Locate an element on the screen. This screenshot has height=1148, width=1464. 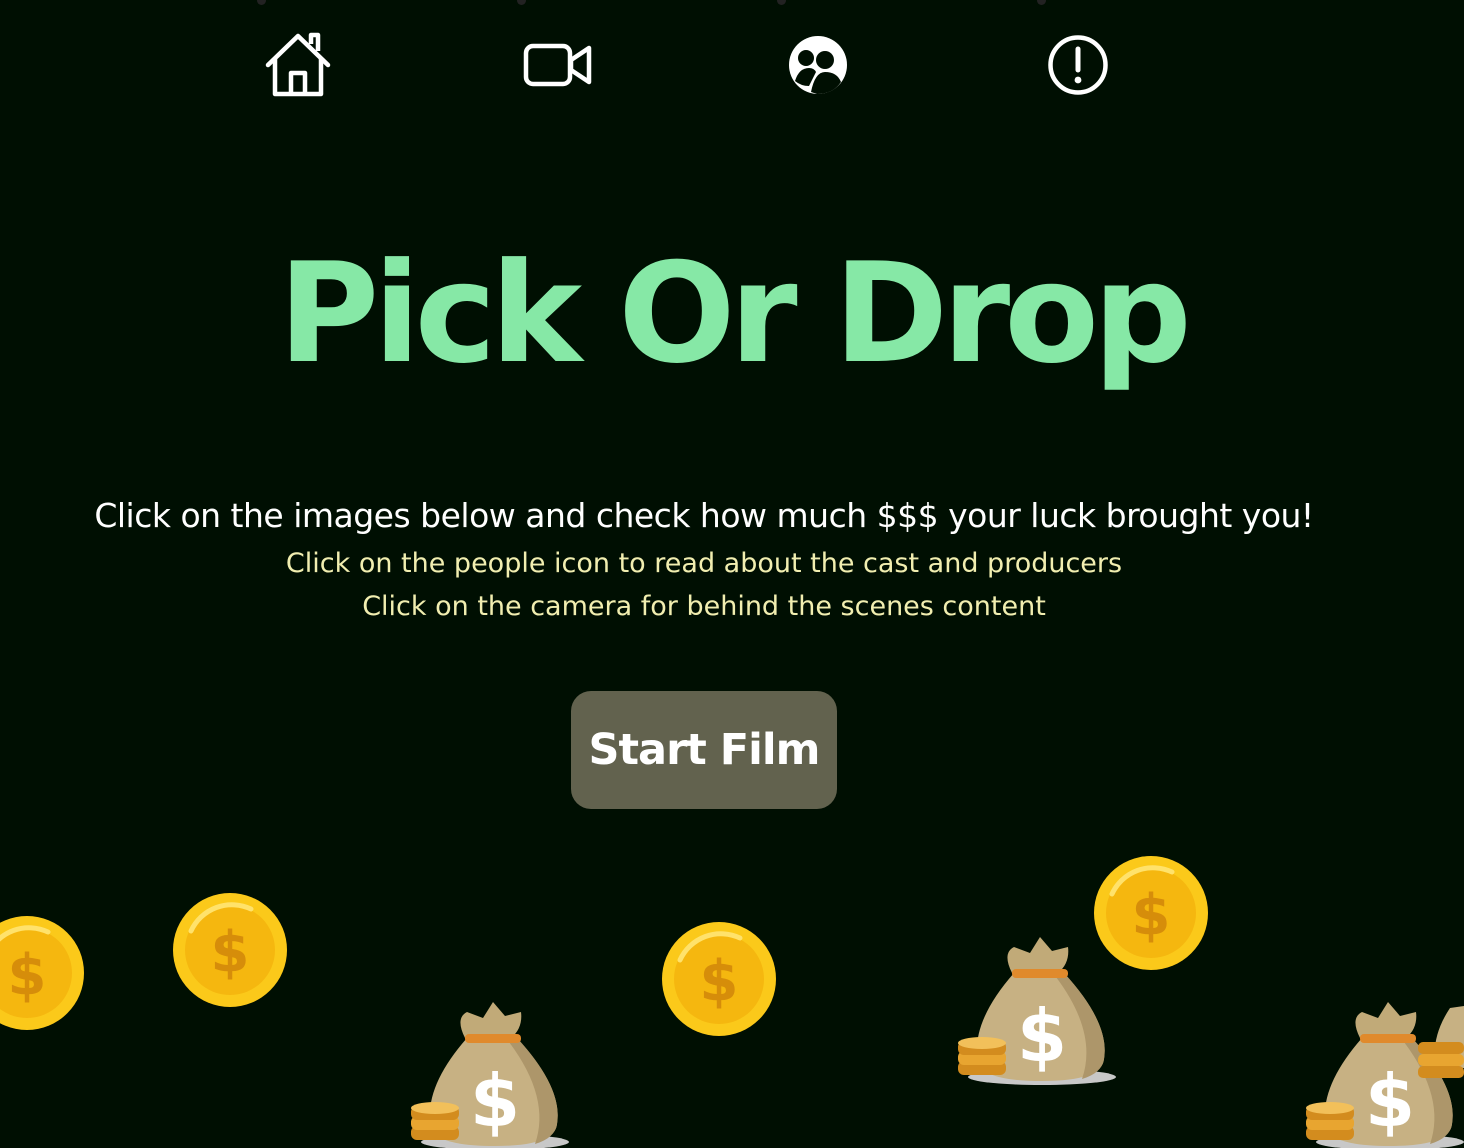
nav-home is located at coordinates (298, 65).